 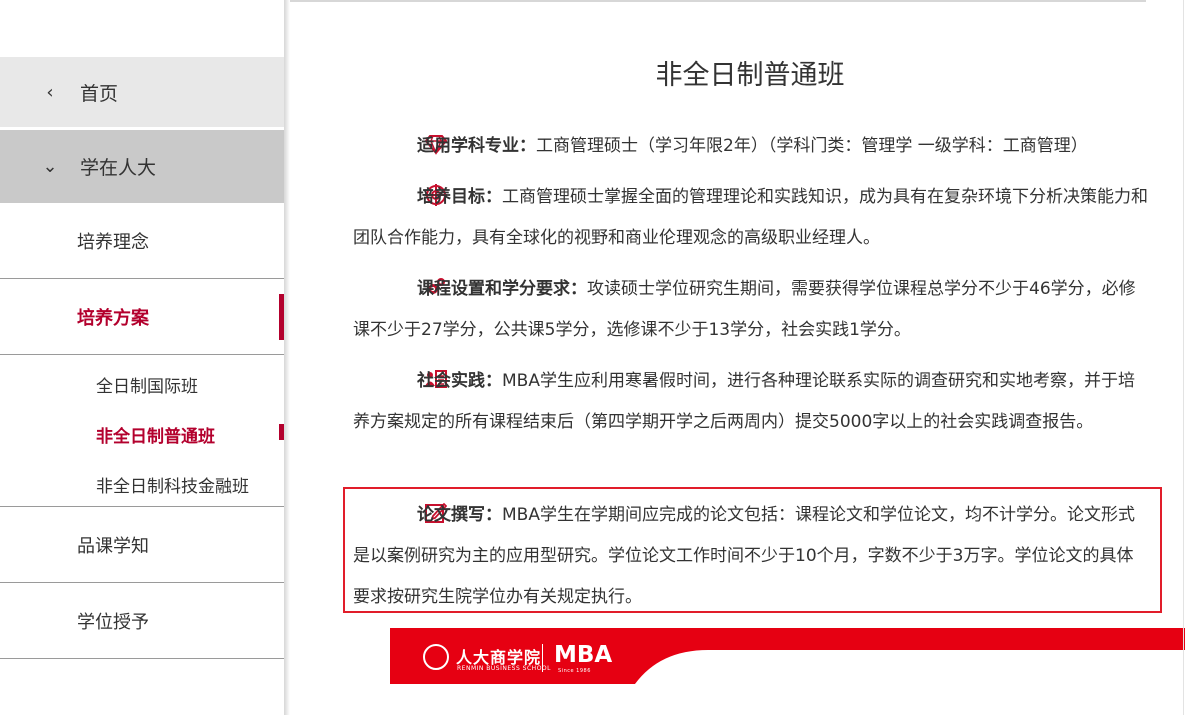 I want to click on top-divider, so click(x=718, y=1).